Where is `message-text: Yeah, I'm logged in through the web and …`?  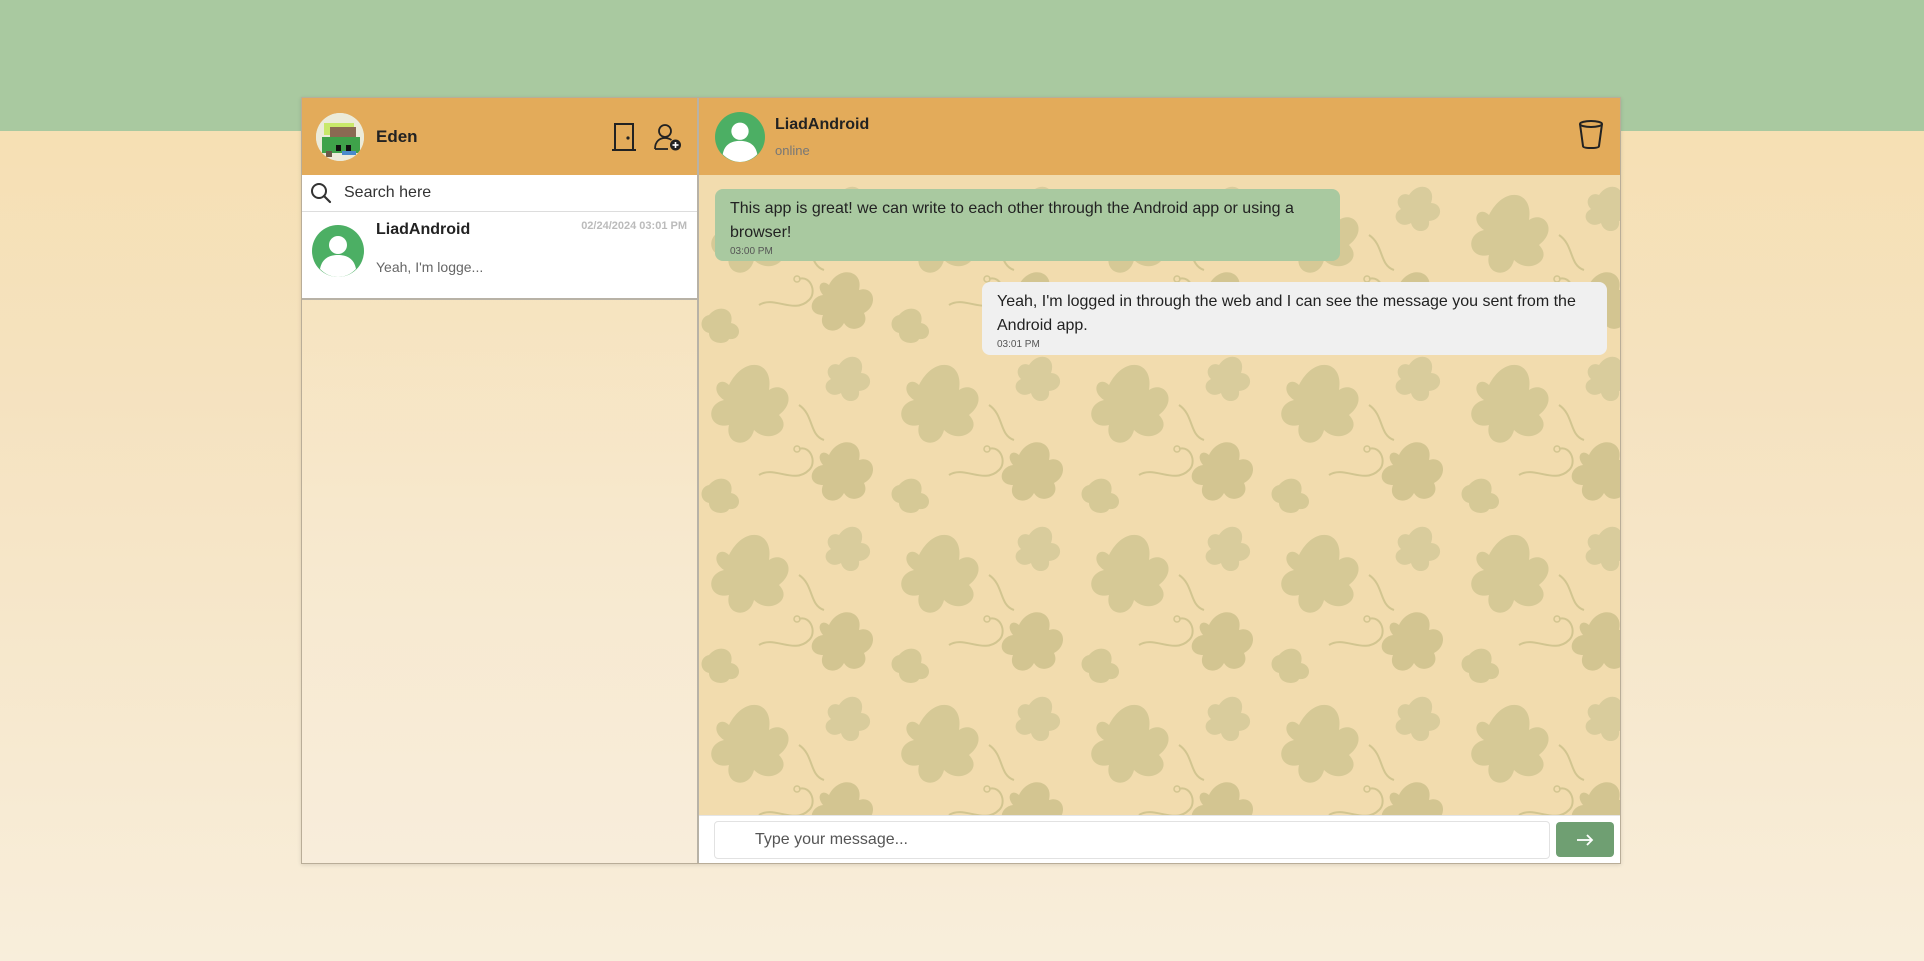 message-text: Yeah, I'm logged in through the web and … is located at coordinates (1286, 313).